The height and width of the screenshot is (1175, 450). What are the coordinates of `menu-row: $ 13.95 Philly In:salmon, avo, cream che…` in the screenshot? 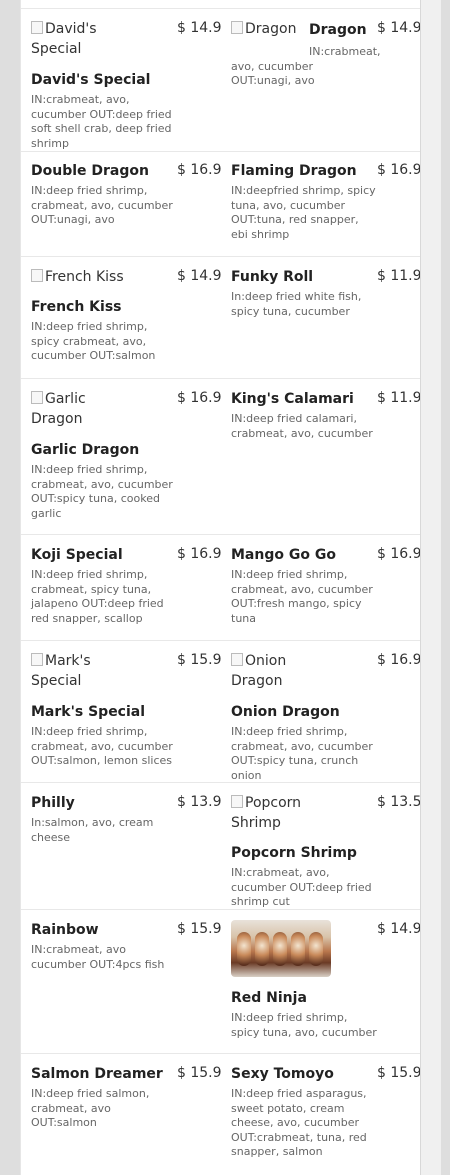 It's located at (221, 846).